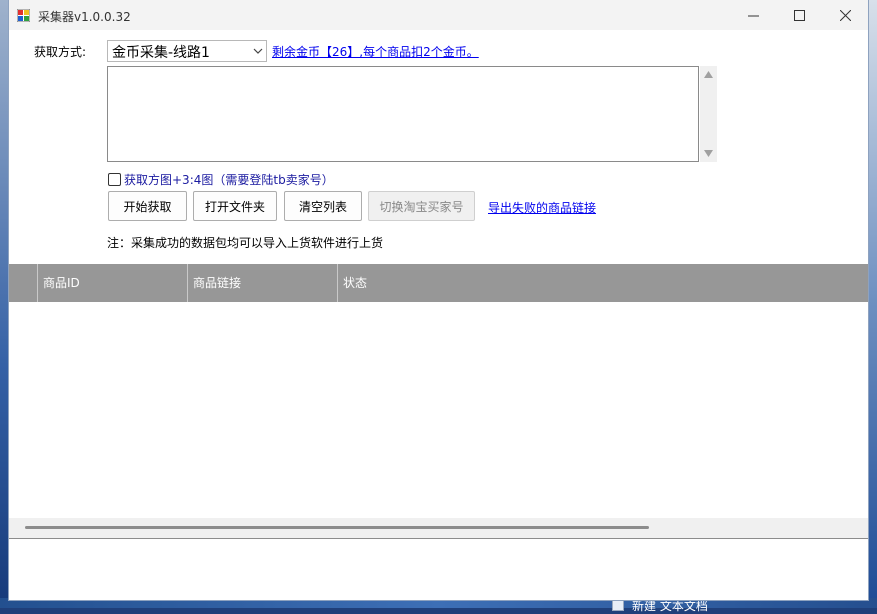 The width and height of the screenshot is (877, 614). I want to click on maximize-button, so click(799, 15).